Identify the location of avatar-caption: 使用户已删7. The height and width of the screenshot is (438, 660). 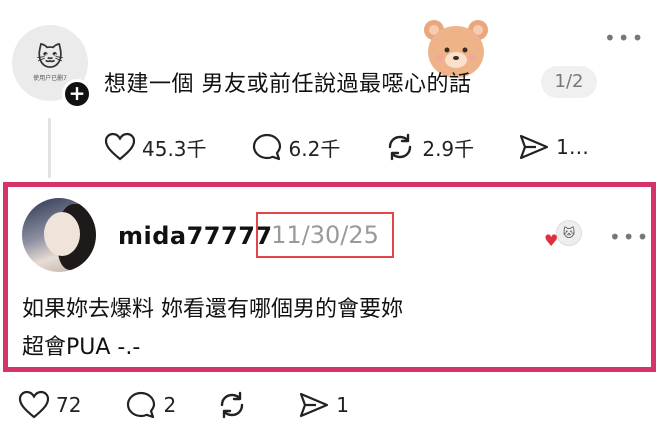
(50, 78).